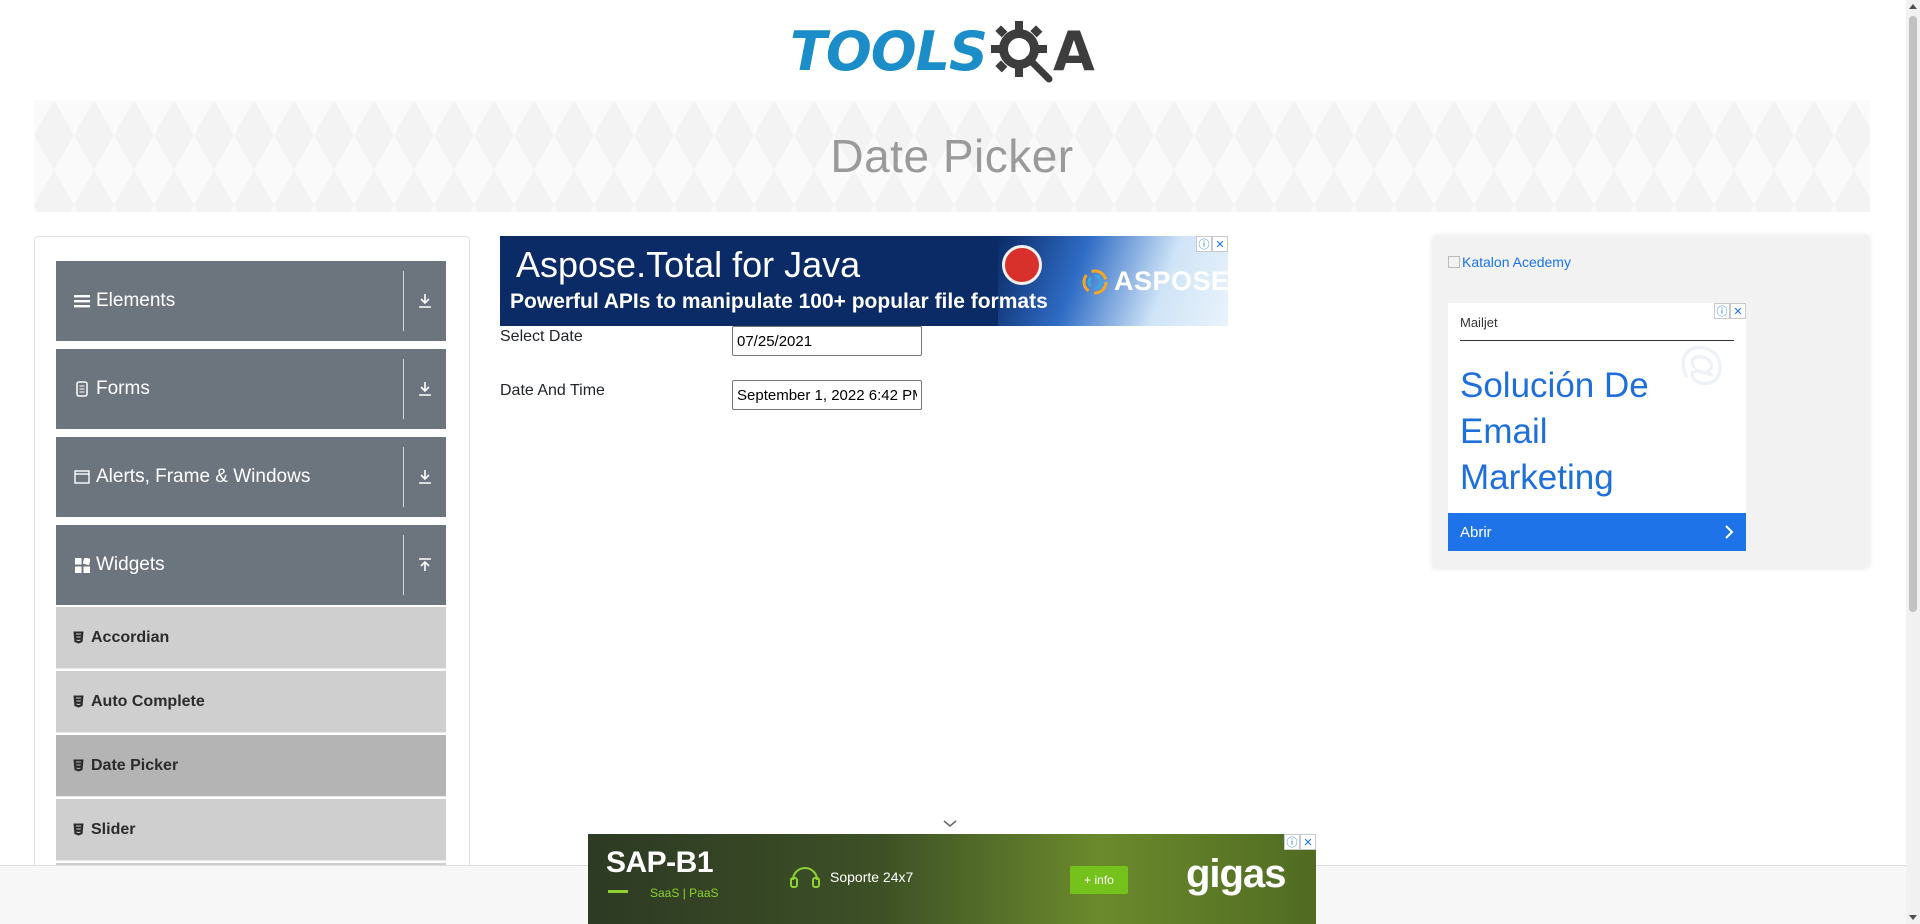 The height and width of the screenshot is (924, 1920). I want to click on divider, so click(1597, 340).